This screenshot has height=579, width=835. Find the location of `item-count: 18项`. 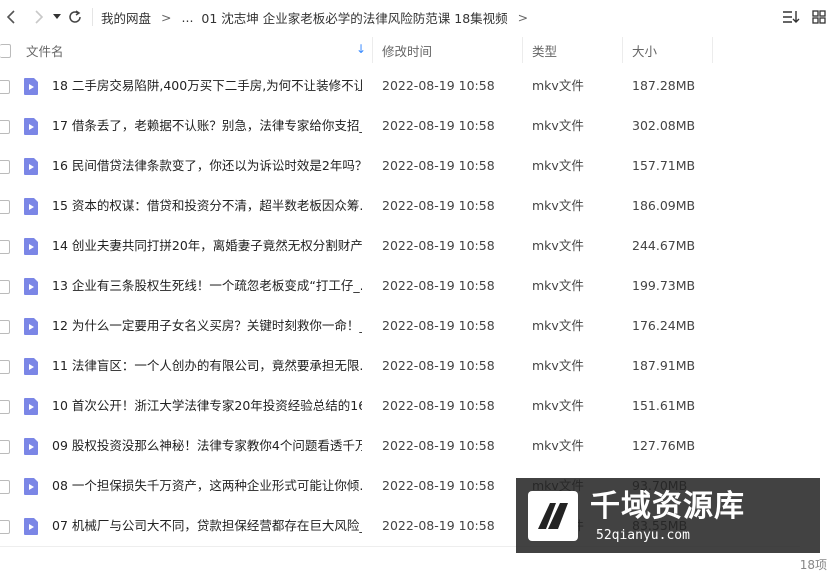

item-count: 18项 is located at coordinates (813, 565).